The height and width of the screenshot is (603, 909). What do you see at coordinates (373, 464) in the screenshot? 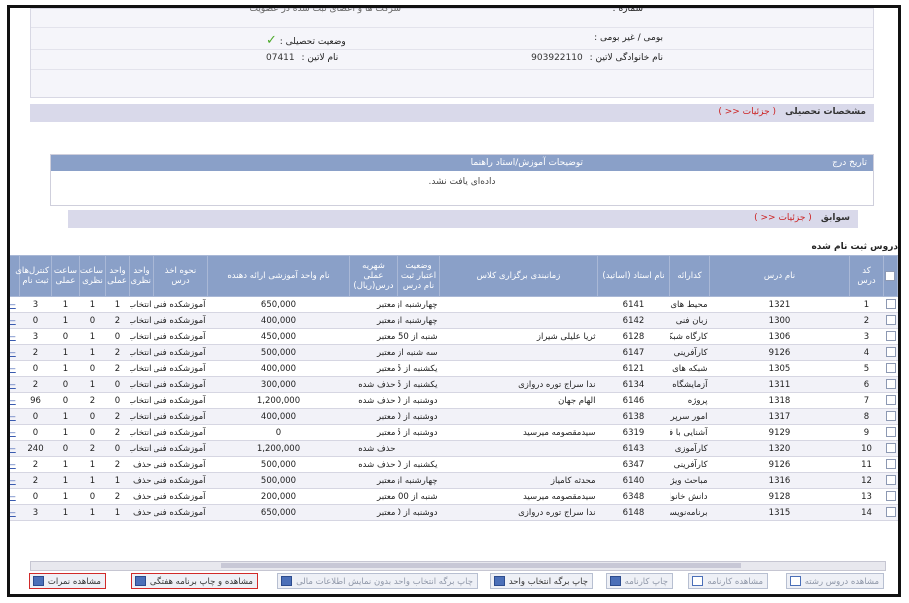
I see `cell-status: حذف شده` at bounding box center [373, 464].